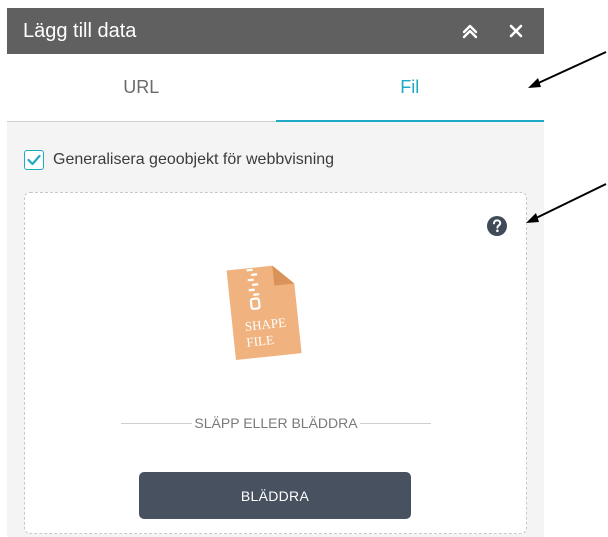 Image resolution: width=608 pixels, height=537 pixels. What do you see at coordinates (516, 31) in the screenshot?
I see `close-icon` at bounding box center [516, 31].